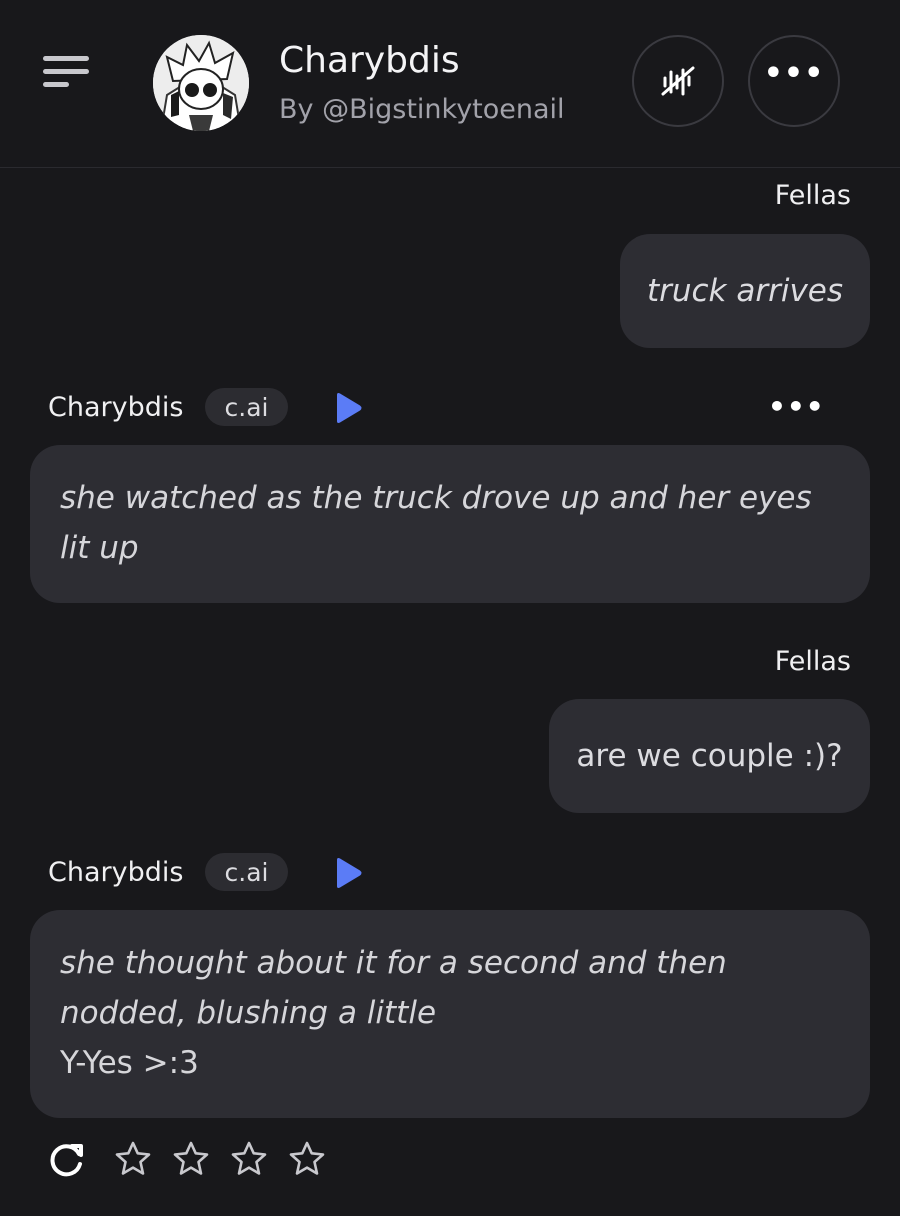  I want to click on character-message-header: Charybdis c.ai, so click(458, 873).